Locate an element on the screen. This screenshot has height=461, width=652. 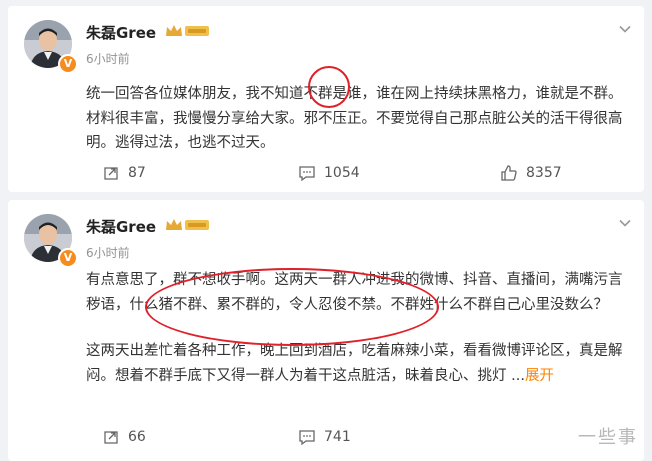
like-count: 8357 is located at coordinates (544, 173).